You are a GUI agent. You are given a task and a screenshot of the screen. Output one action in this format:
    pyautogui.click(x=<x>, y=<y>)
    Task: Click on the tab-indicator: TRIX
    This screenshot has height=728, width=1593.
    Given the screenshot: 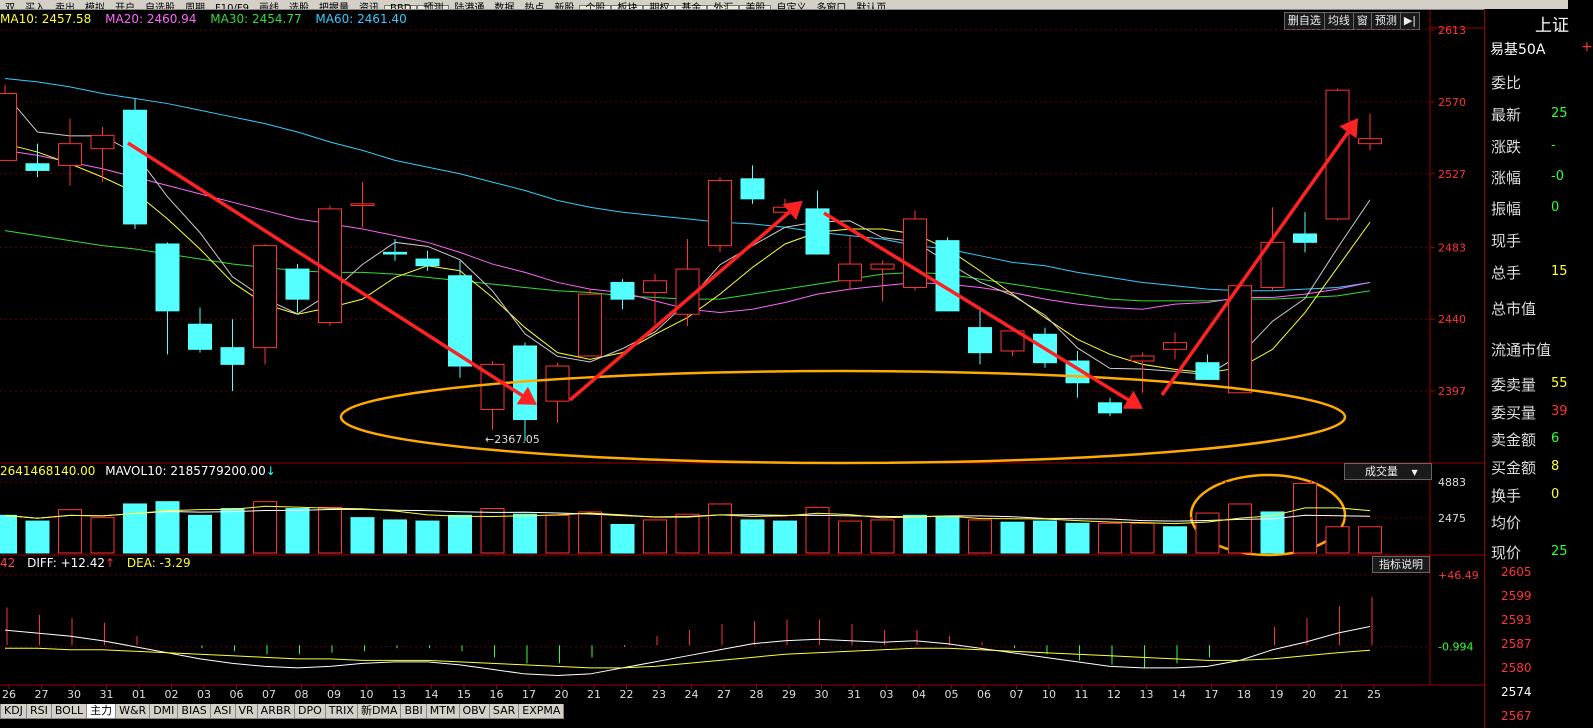 What is the action you would take?
    pyautogui.click(x=341, y=711)
    